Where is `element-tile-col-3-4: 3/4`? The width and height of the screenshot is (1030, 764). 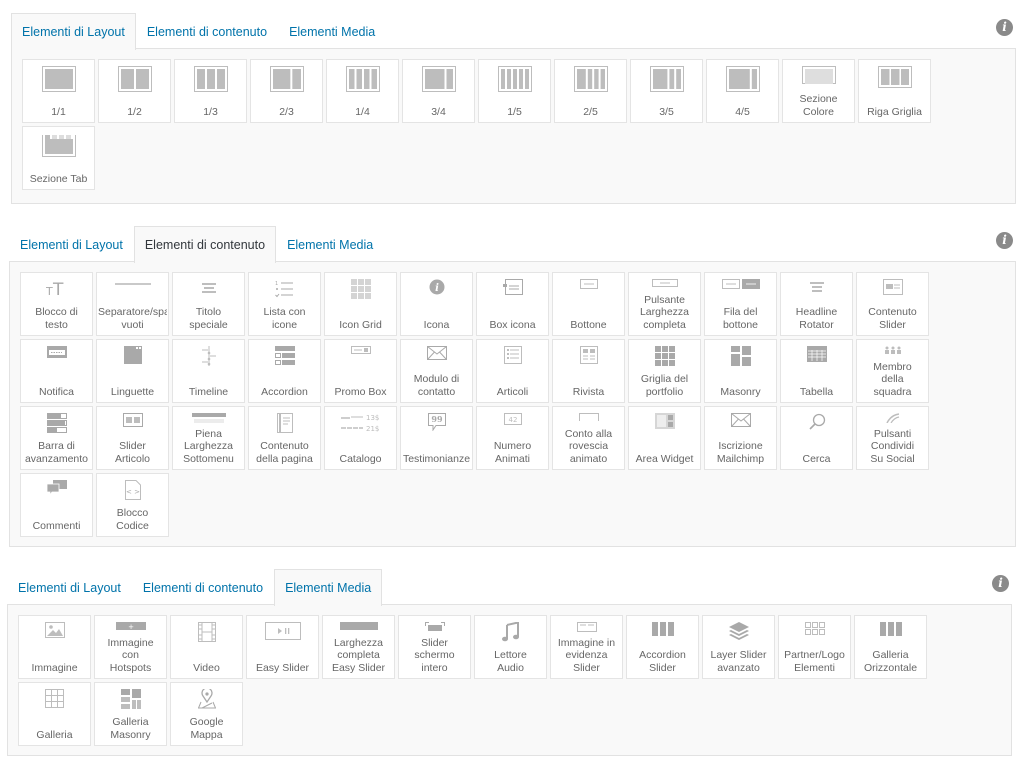 element-tile-col-3-4: 3/4 is located at coordinates (438, 91).